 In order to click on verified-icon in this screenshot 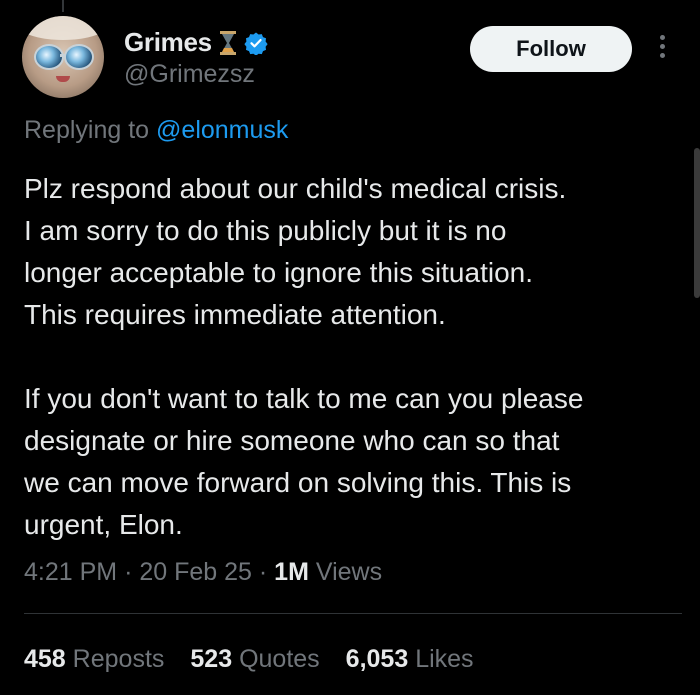, I will do `click(256, 43)`.